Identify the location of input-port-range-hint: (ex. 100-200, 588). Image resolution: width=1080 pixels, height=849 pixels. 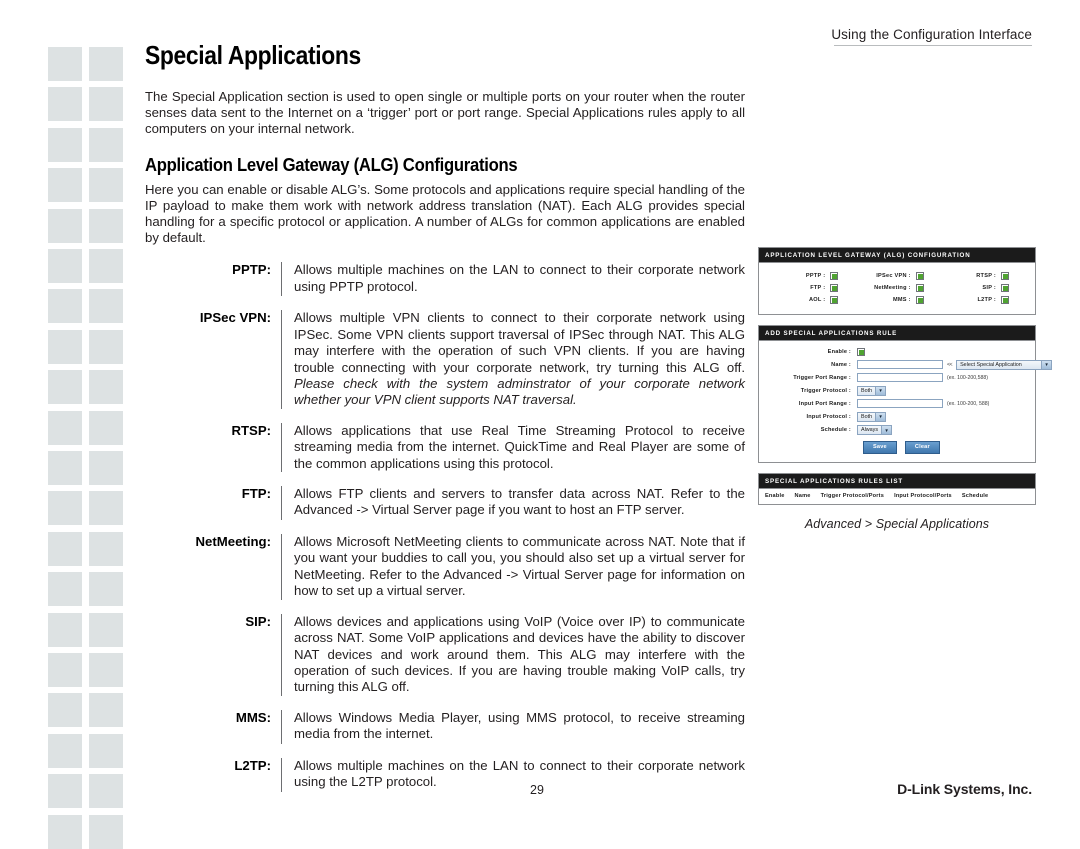
(968, 403).